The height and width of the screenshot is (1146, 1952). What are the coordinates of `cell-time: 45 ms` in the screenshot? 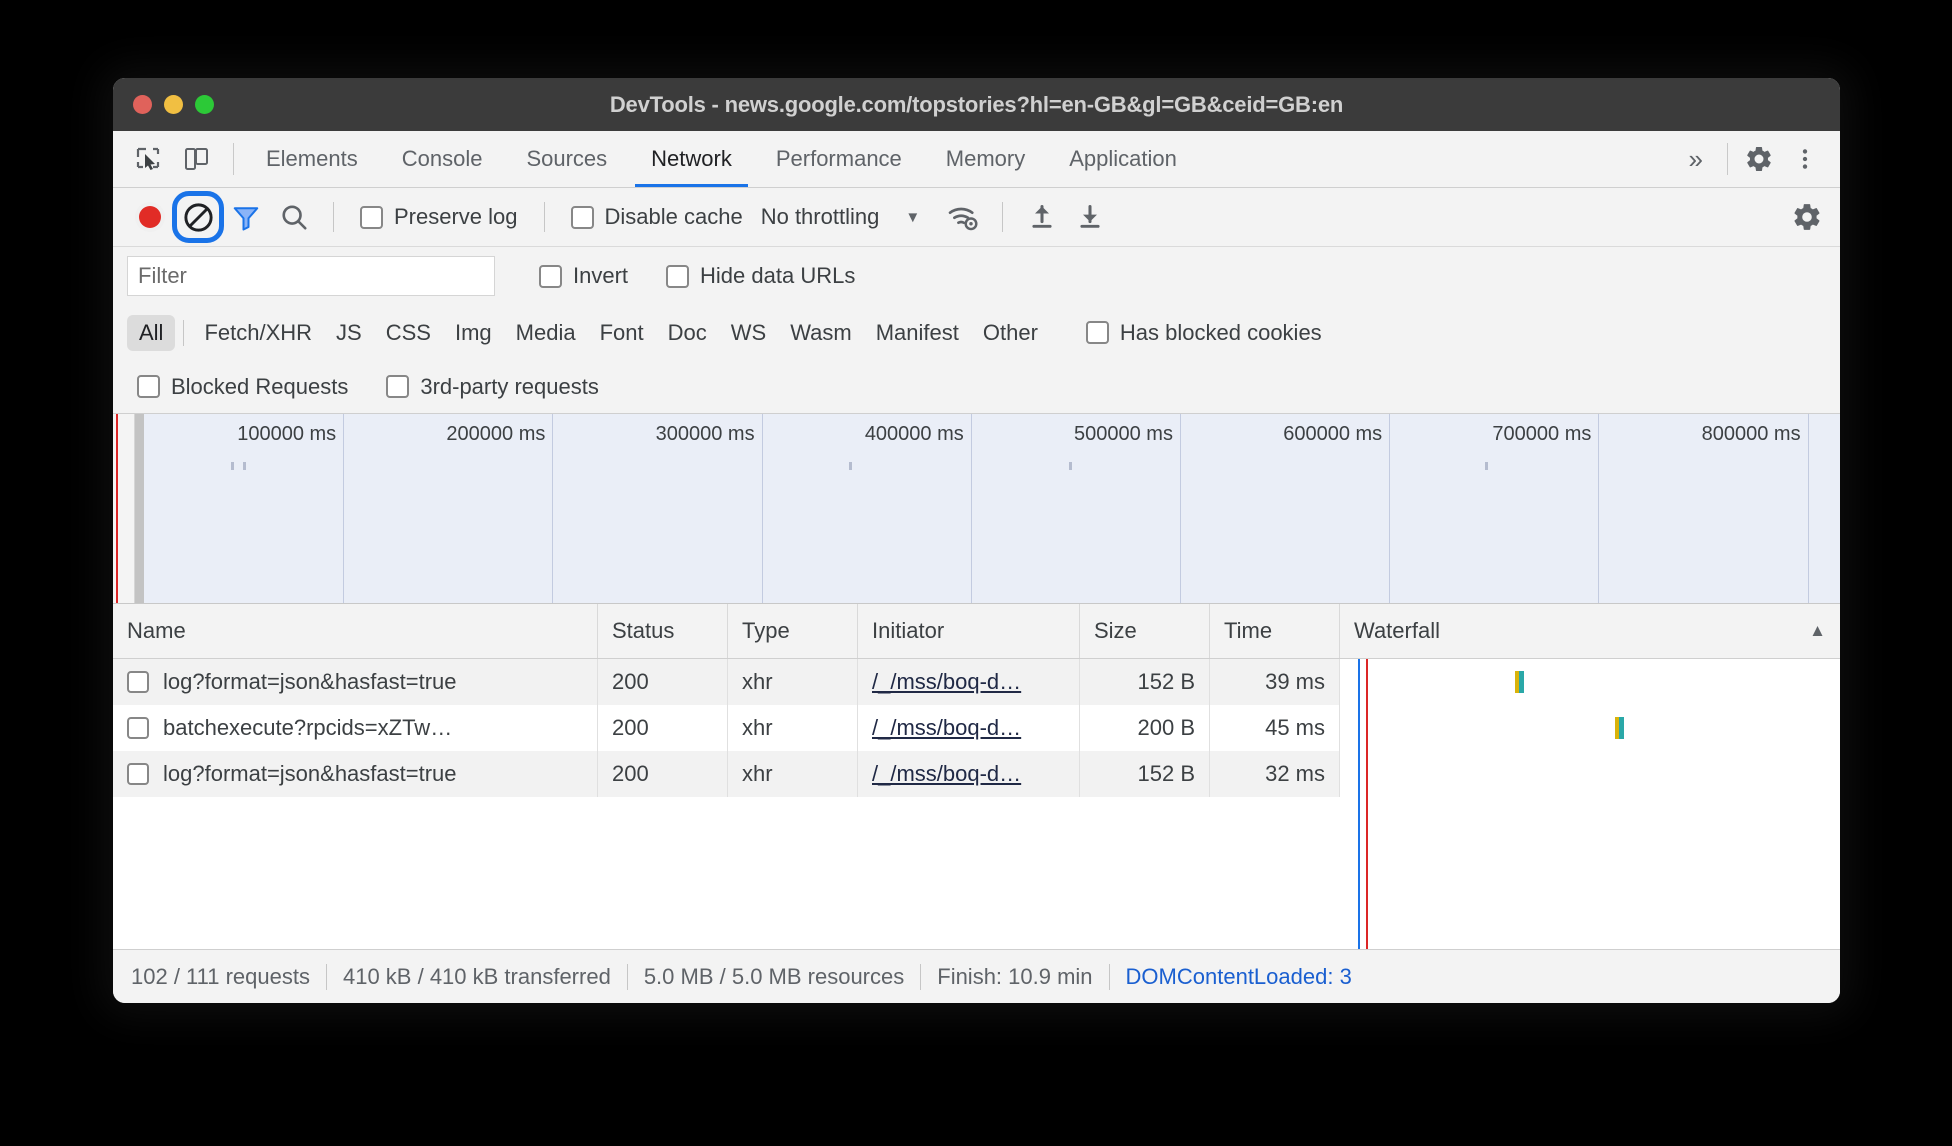 It's located at (1275, 728).